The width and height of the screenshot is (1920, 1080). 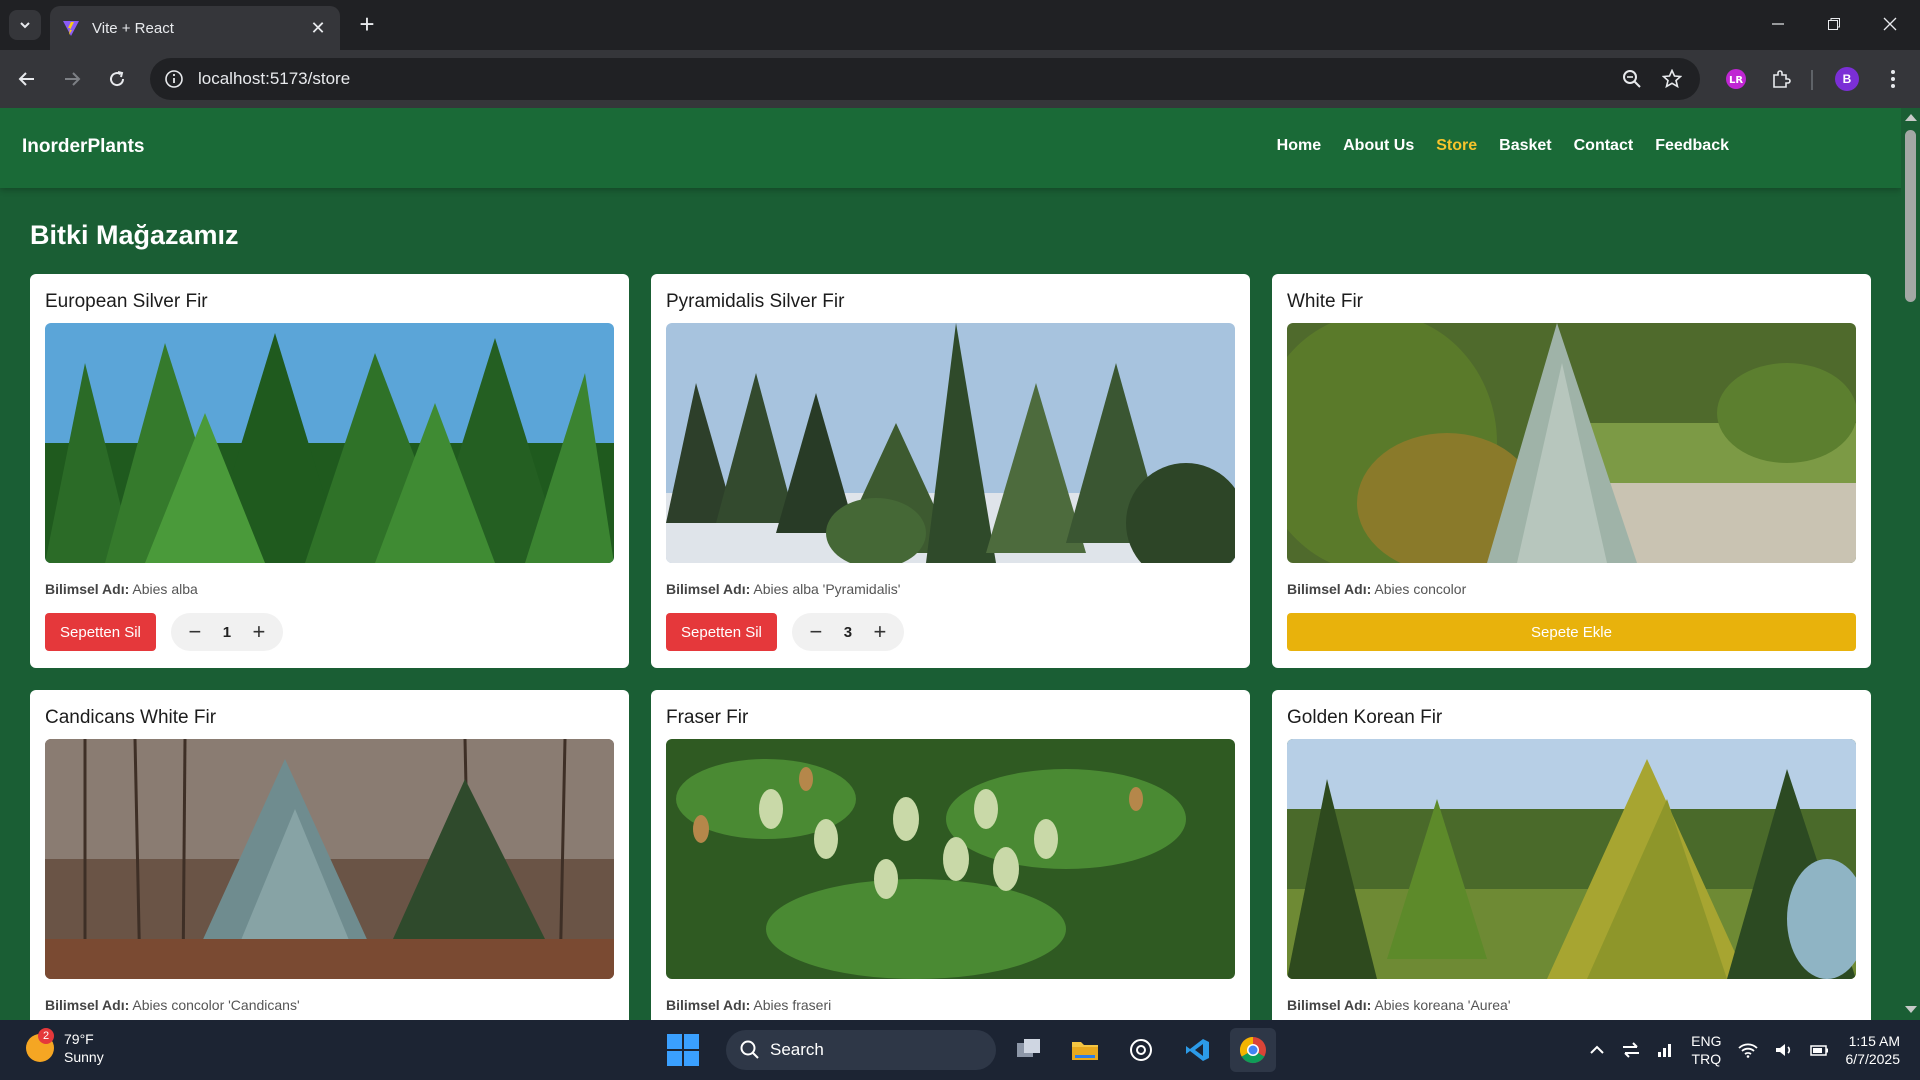 What do you see at coordinates (1604, 146) in the screenshot?
I see `nav-contact: Contact` at bounding box center [1604, 146].